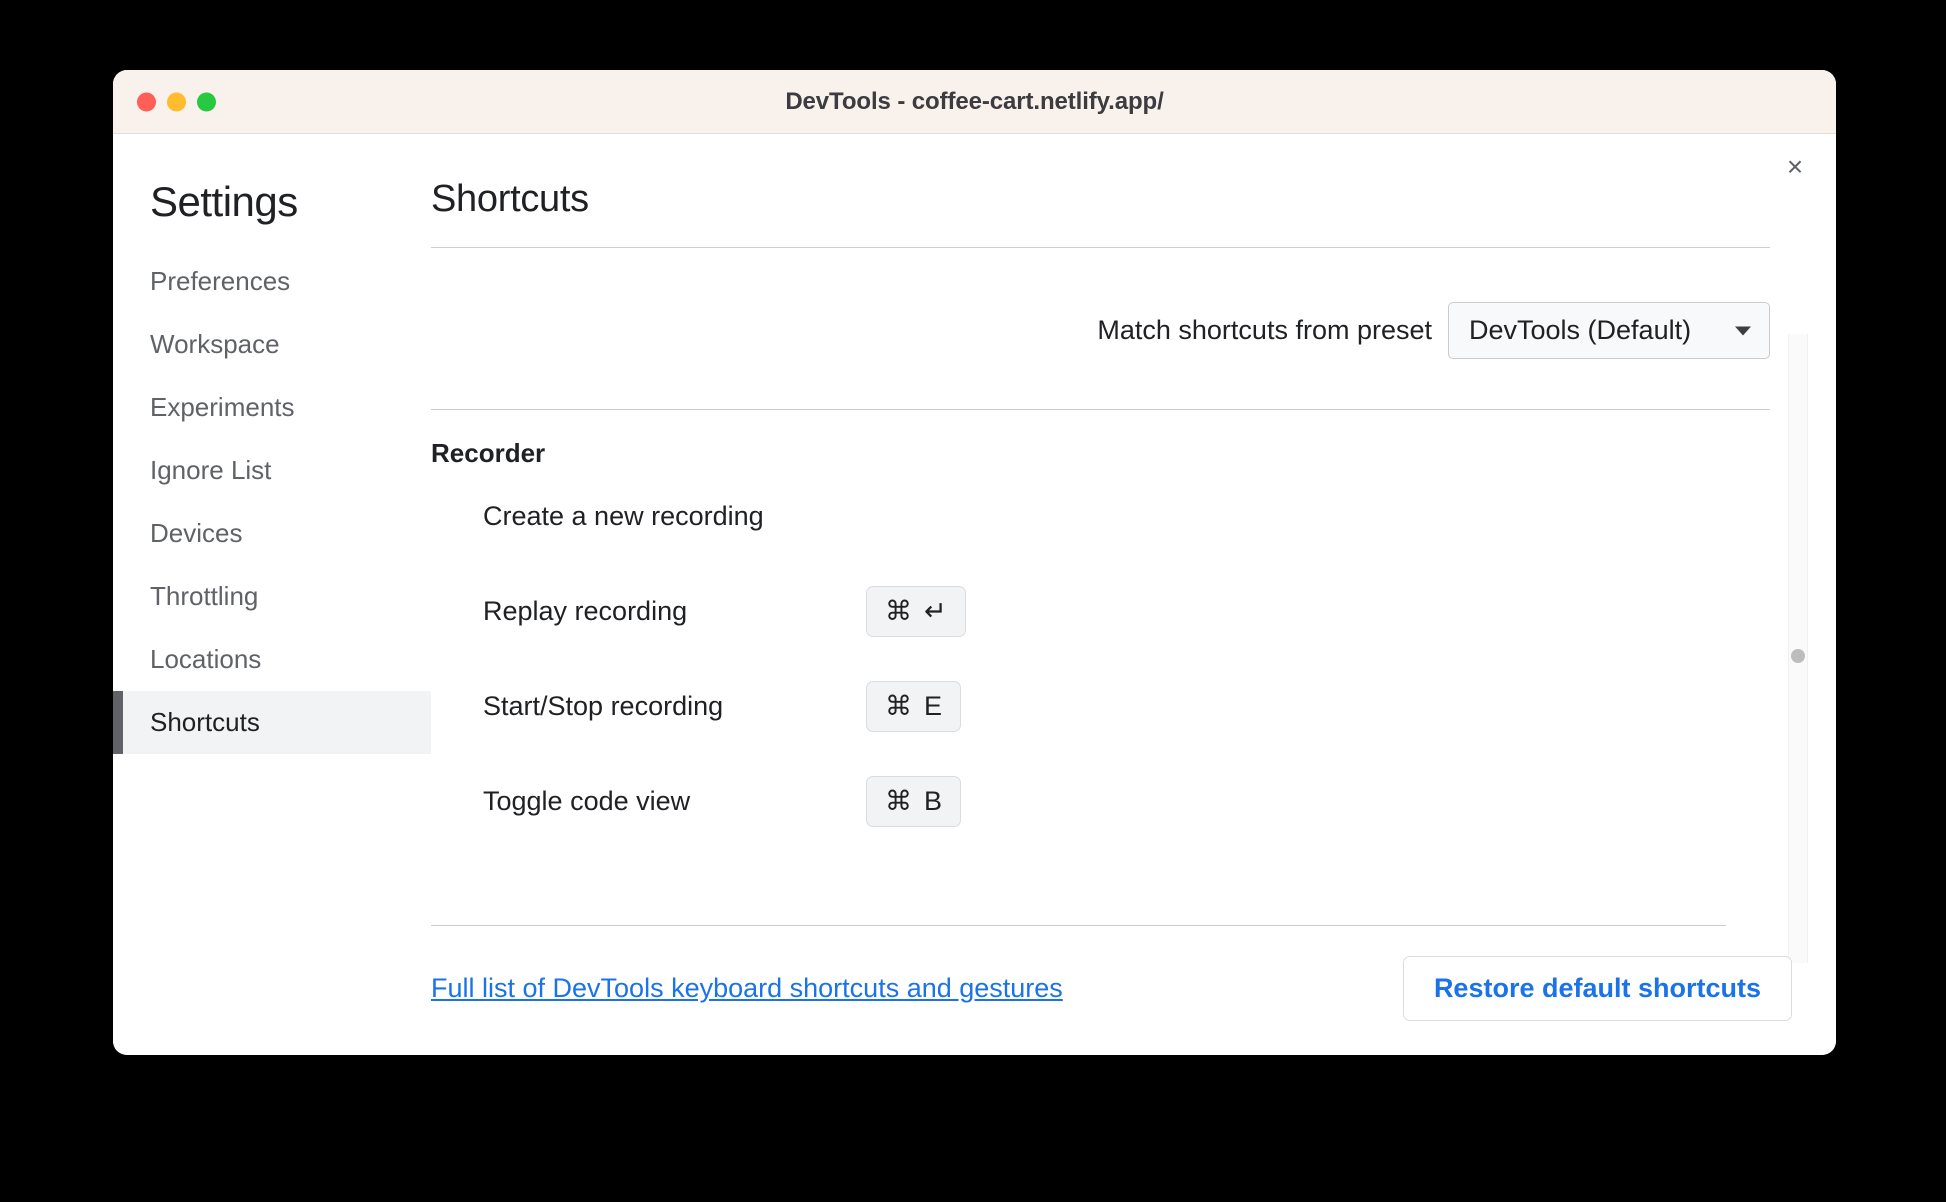 Image resolution: width=1946 pixels, height=1202 pixels. I want to click on key-letter: E, so click(933, 705).